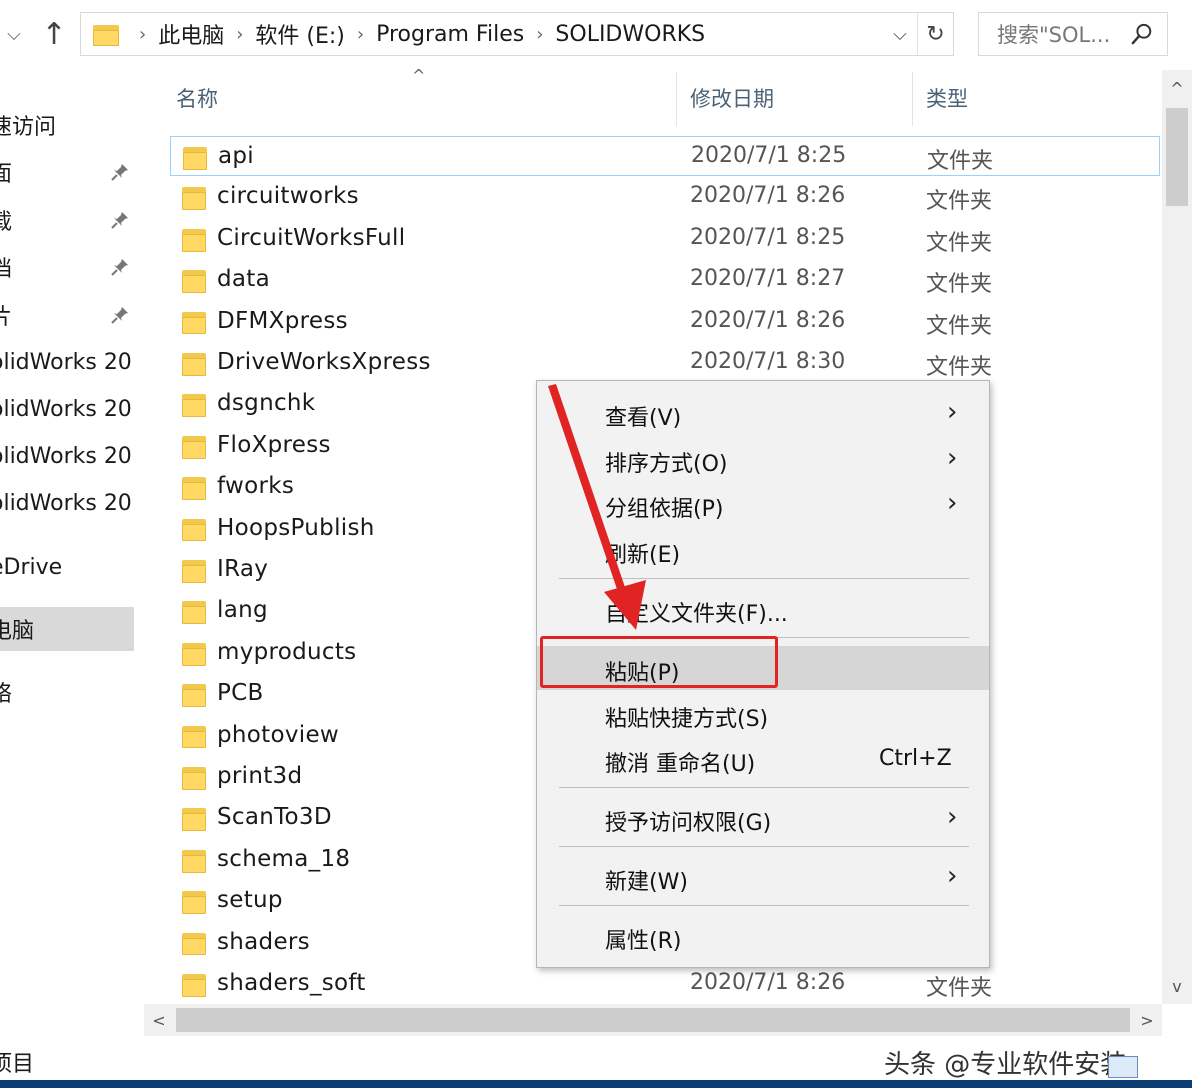  What do you see at coordinates (763, 759) in the screenshot?
I see `menu-item-undo-rename: 撤消 重命名(U) Ctrl+Z` at bounding box center [763, 759].